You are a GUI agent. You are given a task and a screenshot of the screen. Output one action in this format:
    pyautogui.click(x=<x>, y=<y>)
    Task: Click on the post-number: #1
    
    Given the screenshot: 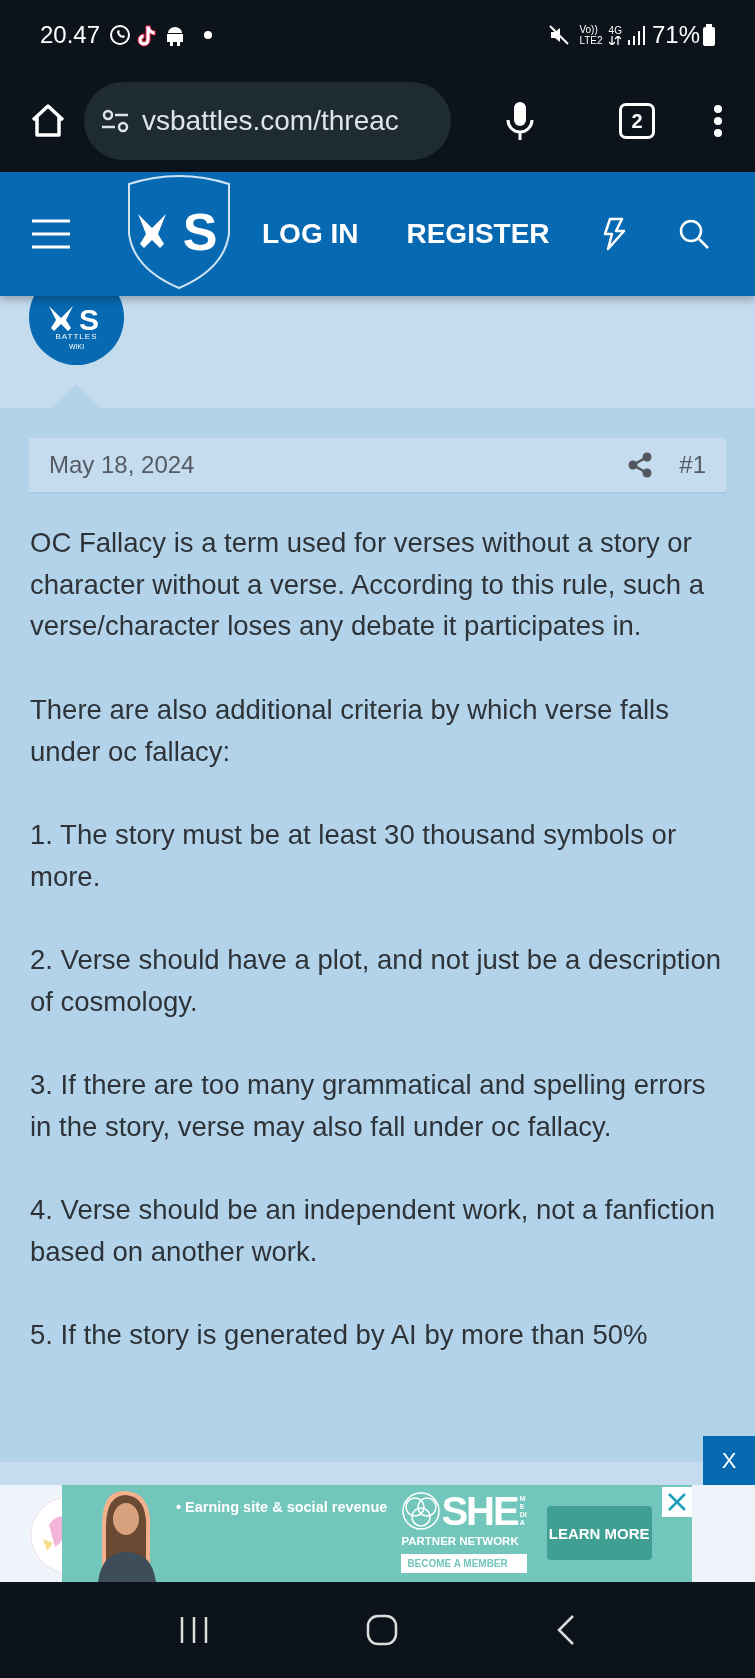 What is the action you would take?
    pyautogui.click(x=692, y=465)
    